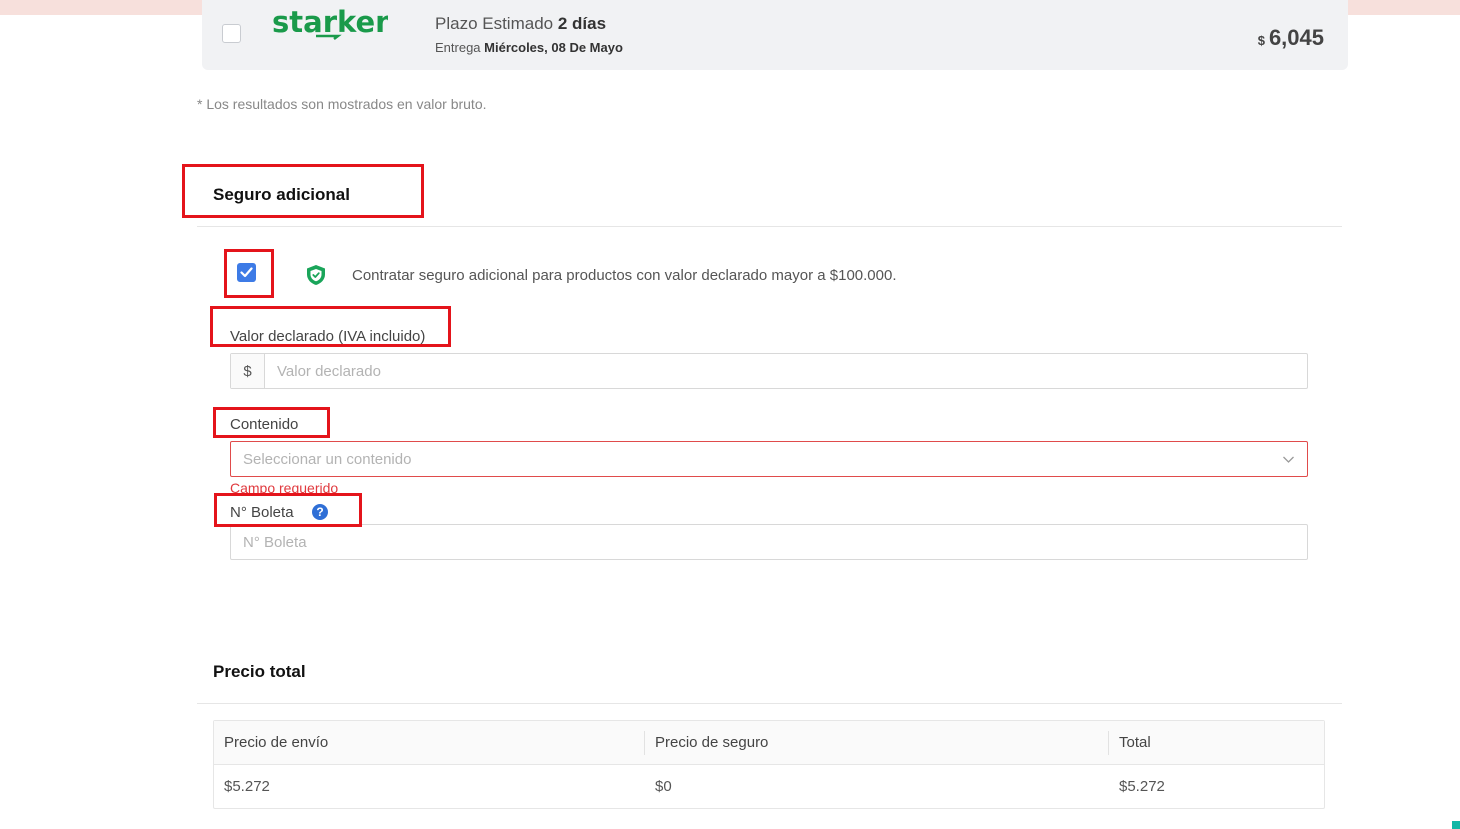 This screenshot has width=1460, height=829. I want to click on header-insurance-price: Precio de seguro, so click(712, 742).